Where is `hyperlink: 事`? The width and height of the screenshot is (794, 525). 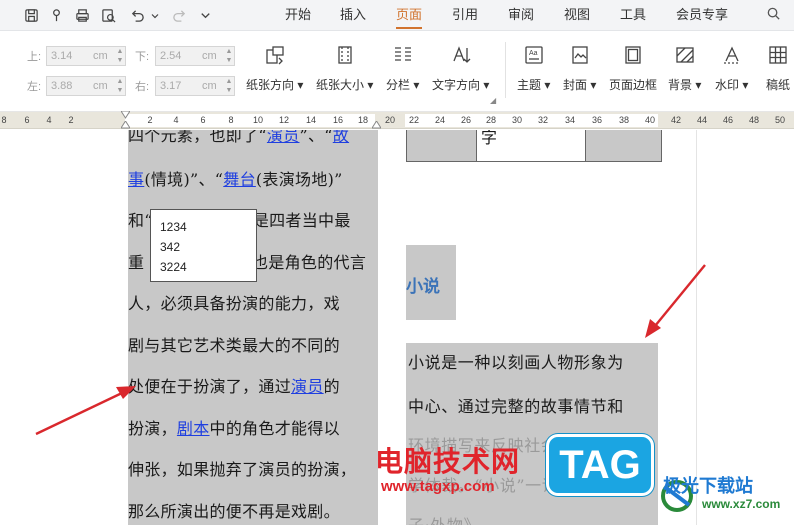
hyperlink: 事 is located at coordinates (136, 179).